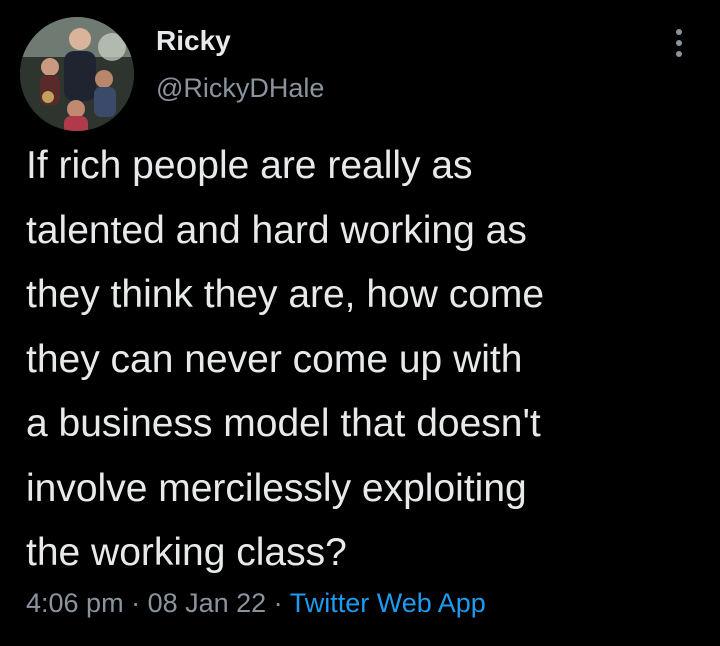  I want to click on avatar-image, so click(77, 74).